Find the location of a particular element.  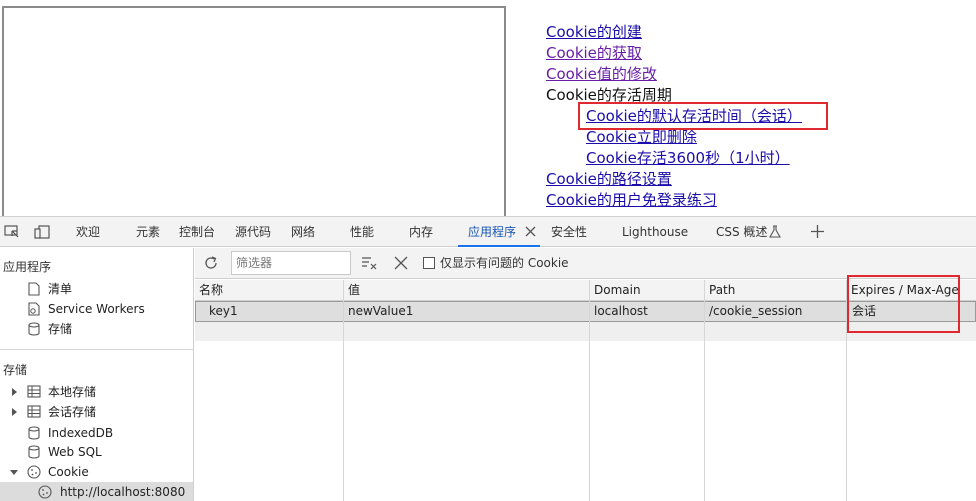

sidebar-item-local-storage: 本地存储 is located at coordinates (96, 392).